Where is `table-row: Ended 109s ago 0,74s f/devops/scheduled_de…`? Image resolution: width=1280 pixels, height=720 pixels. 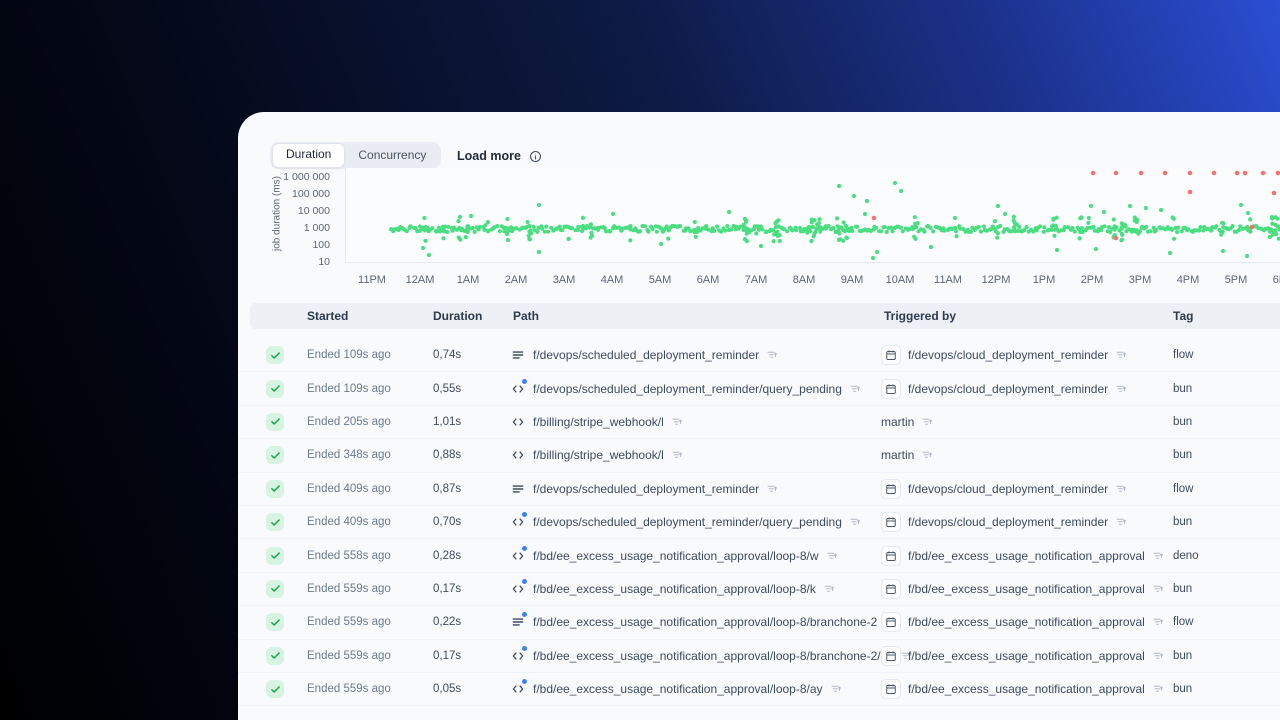 table-row: Ended 109s ago 0,74s f/devops/scheduled_de… is located at coordinates (759, 356).